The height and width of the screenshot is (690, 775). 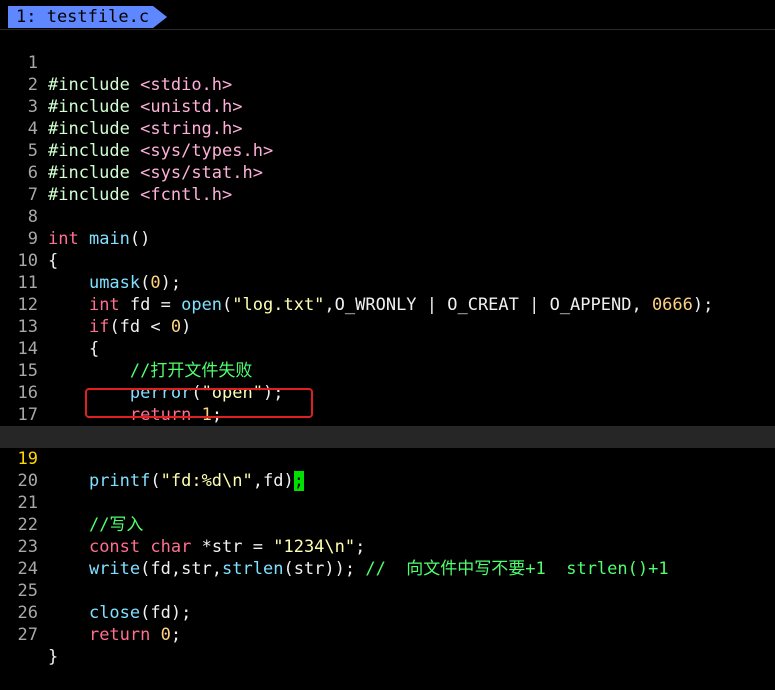 What do you see at coordinates (387, 590) in the screenshot?
I see `code-line: 25 close(fd);` at bounding box center [387, 590].